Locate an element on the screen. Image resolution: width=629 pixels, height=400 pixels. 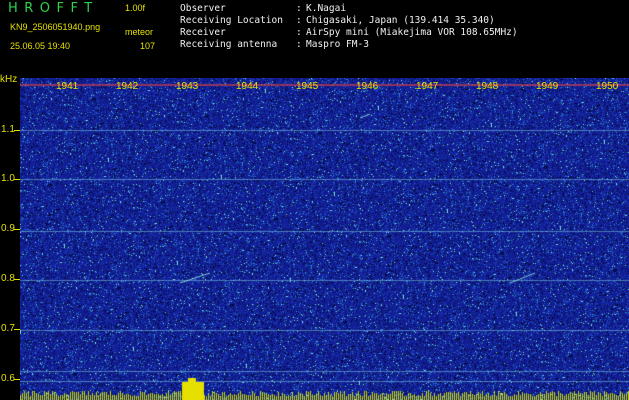
time-mark-label: 1946 is located at coordinates (367, 86).